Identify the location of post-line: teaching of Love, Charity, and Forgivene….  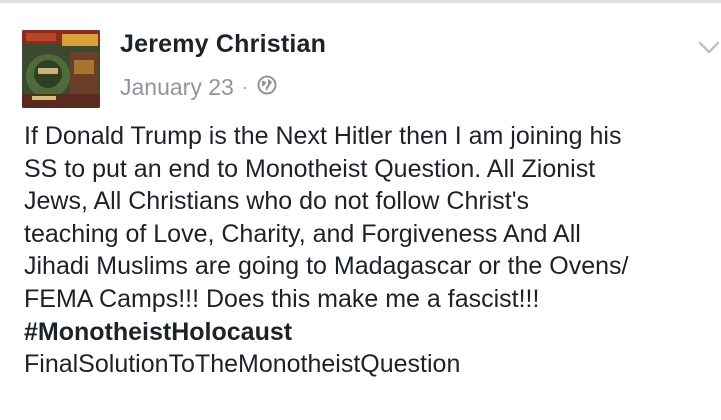
(302, 233).